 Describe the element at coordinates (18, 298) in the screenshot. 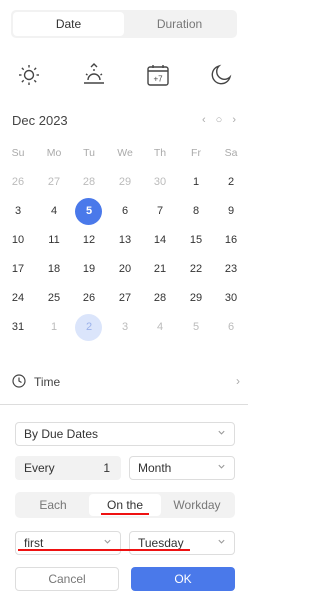

I see `day-cell: 24` at that location.